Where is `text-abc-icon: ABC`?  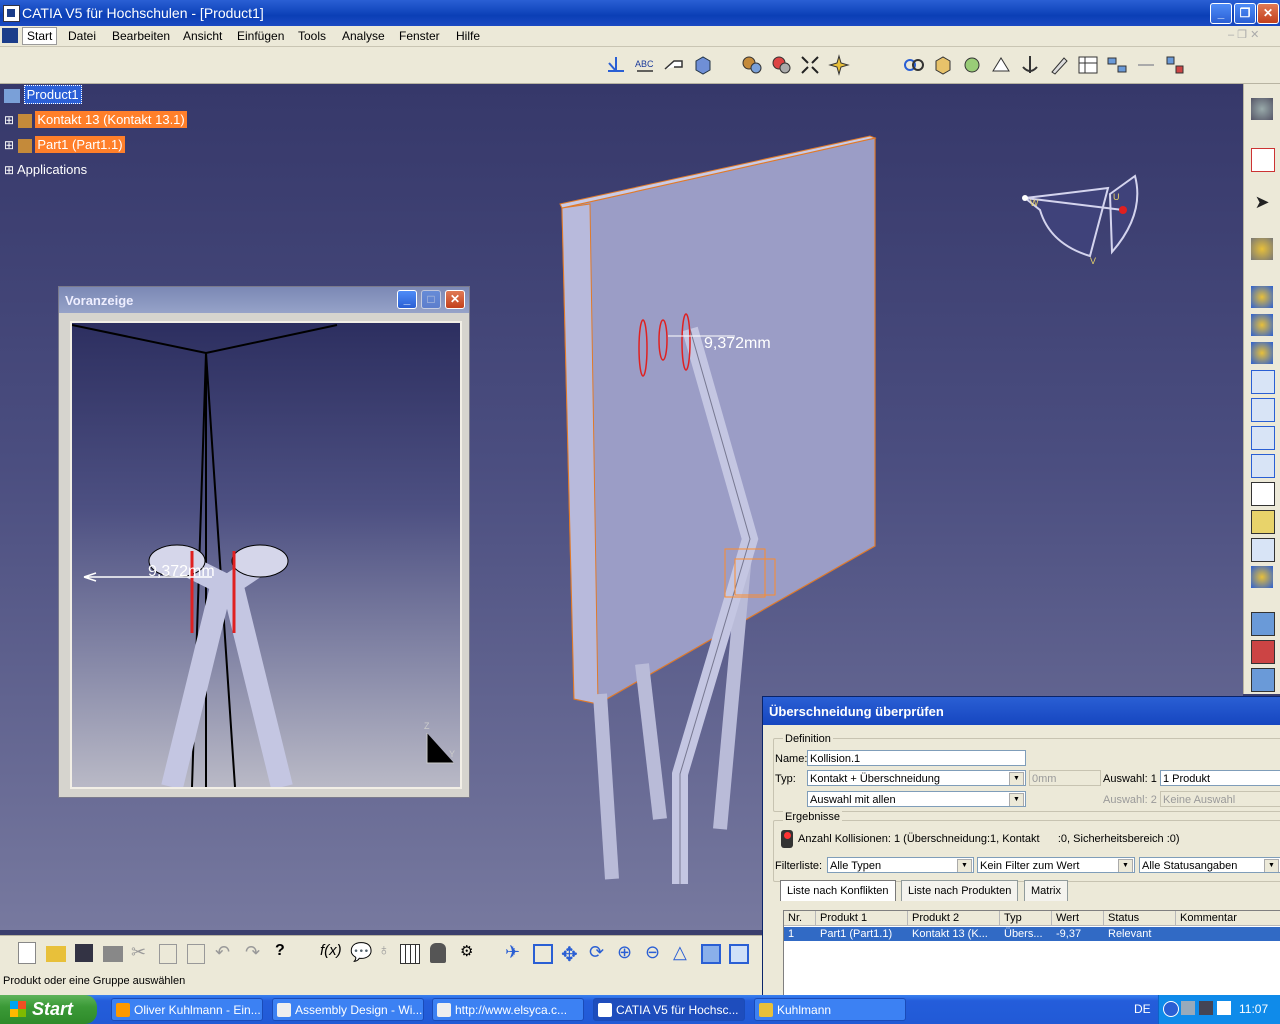
text-abc-icon: ABC is located at coordinates (645, 65).